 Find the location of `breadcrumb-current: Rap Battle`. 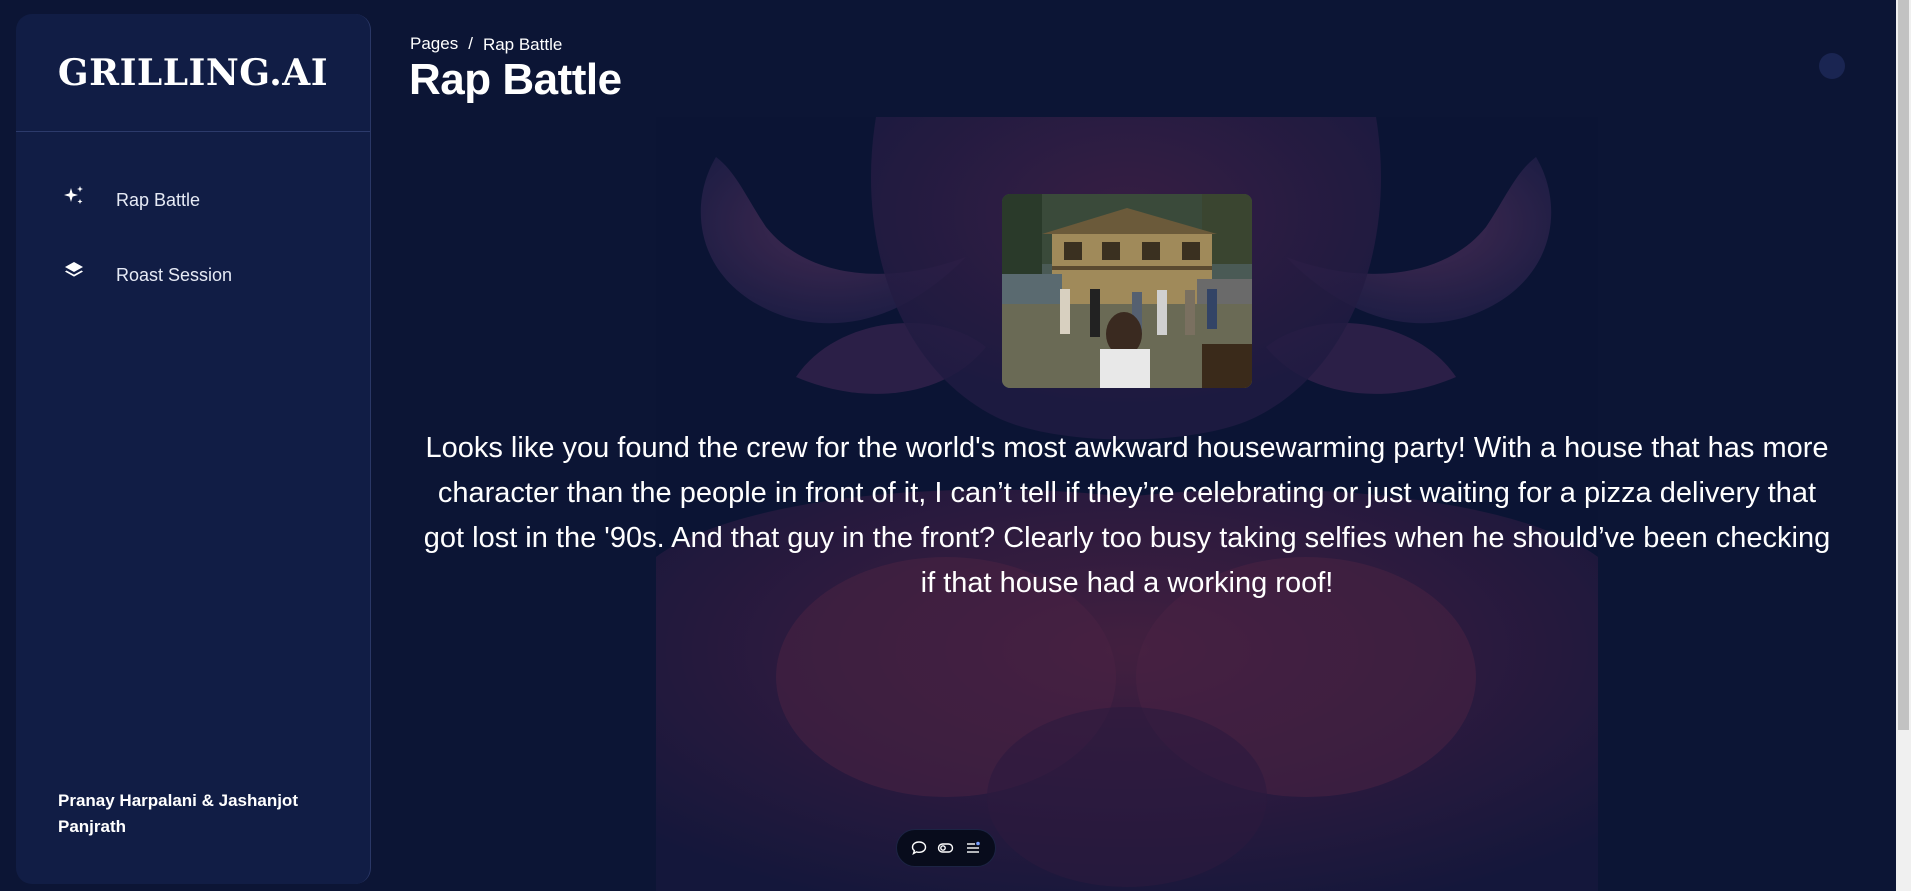

breadcrumb-current: Rap Battle is located at coordinates (522, 44).